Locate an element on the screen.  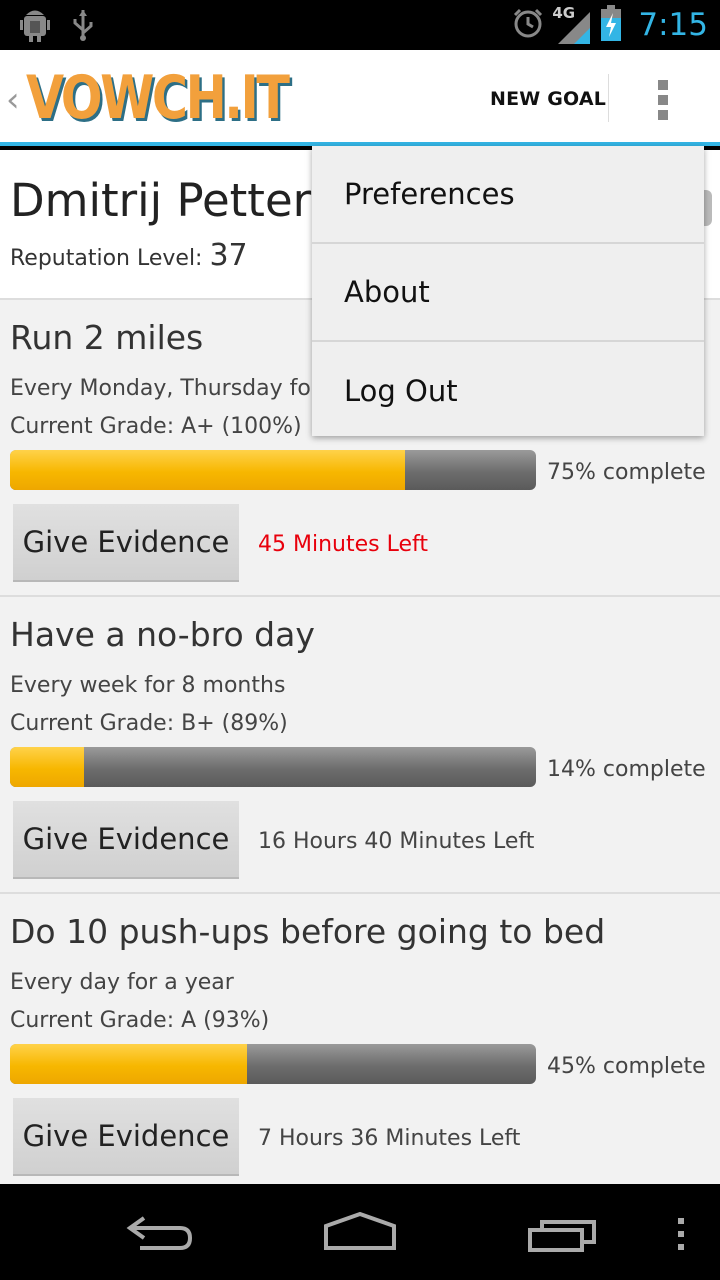
action-divider is located at coordinates (608, 98).